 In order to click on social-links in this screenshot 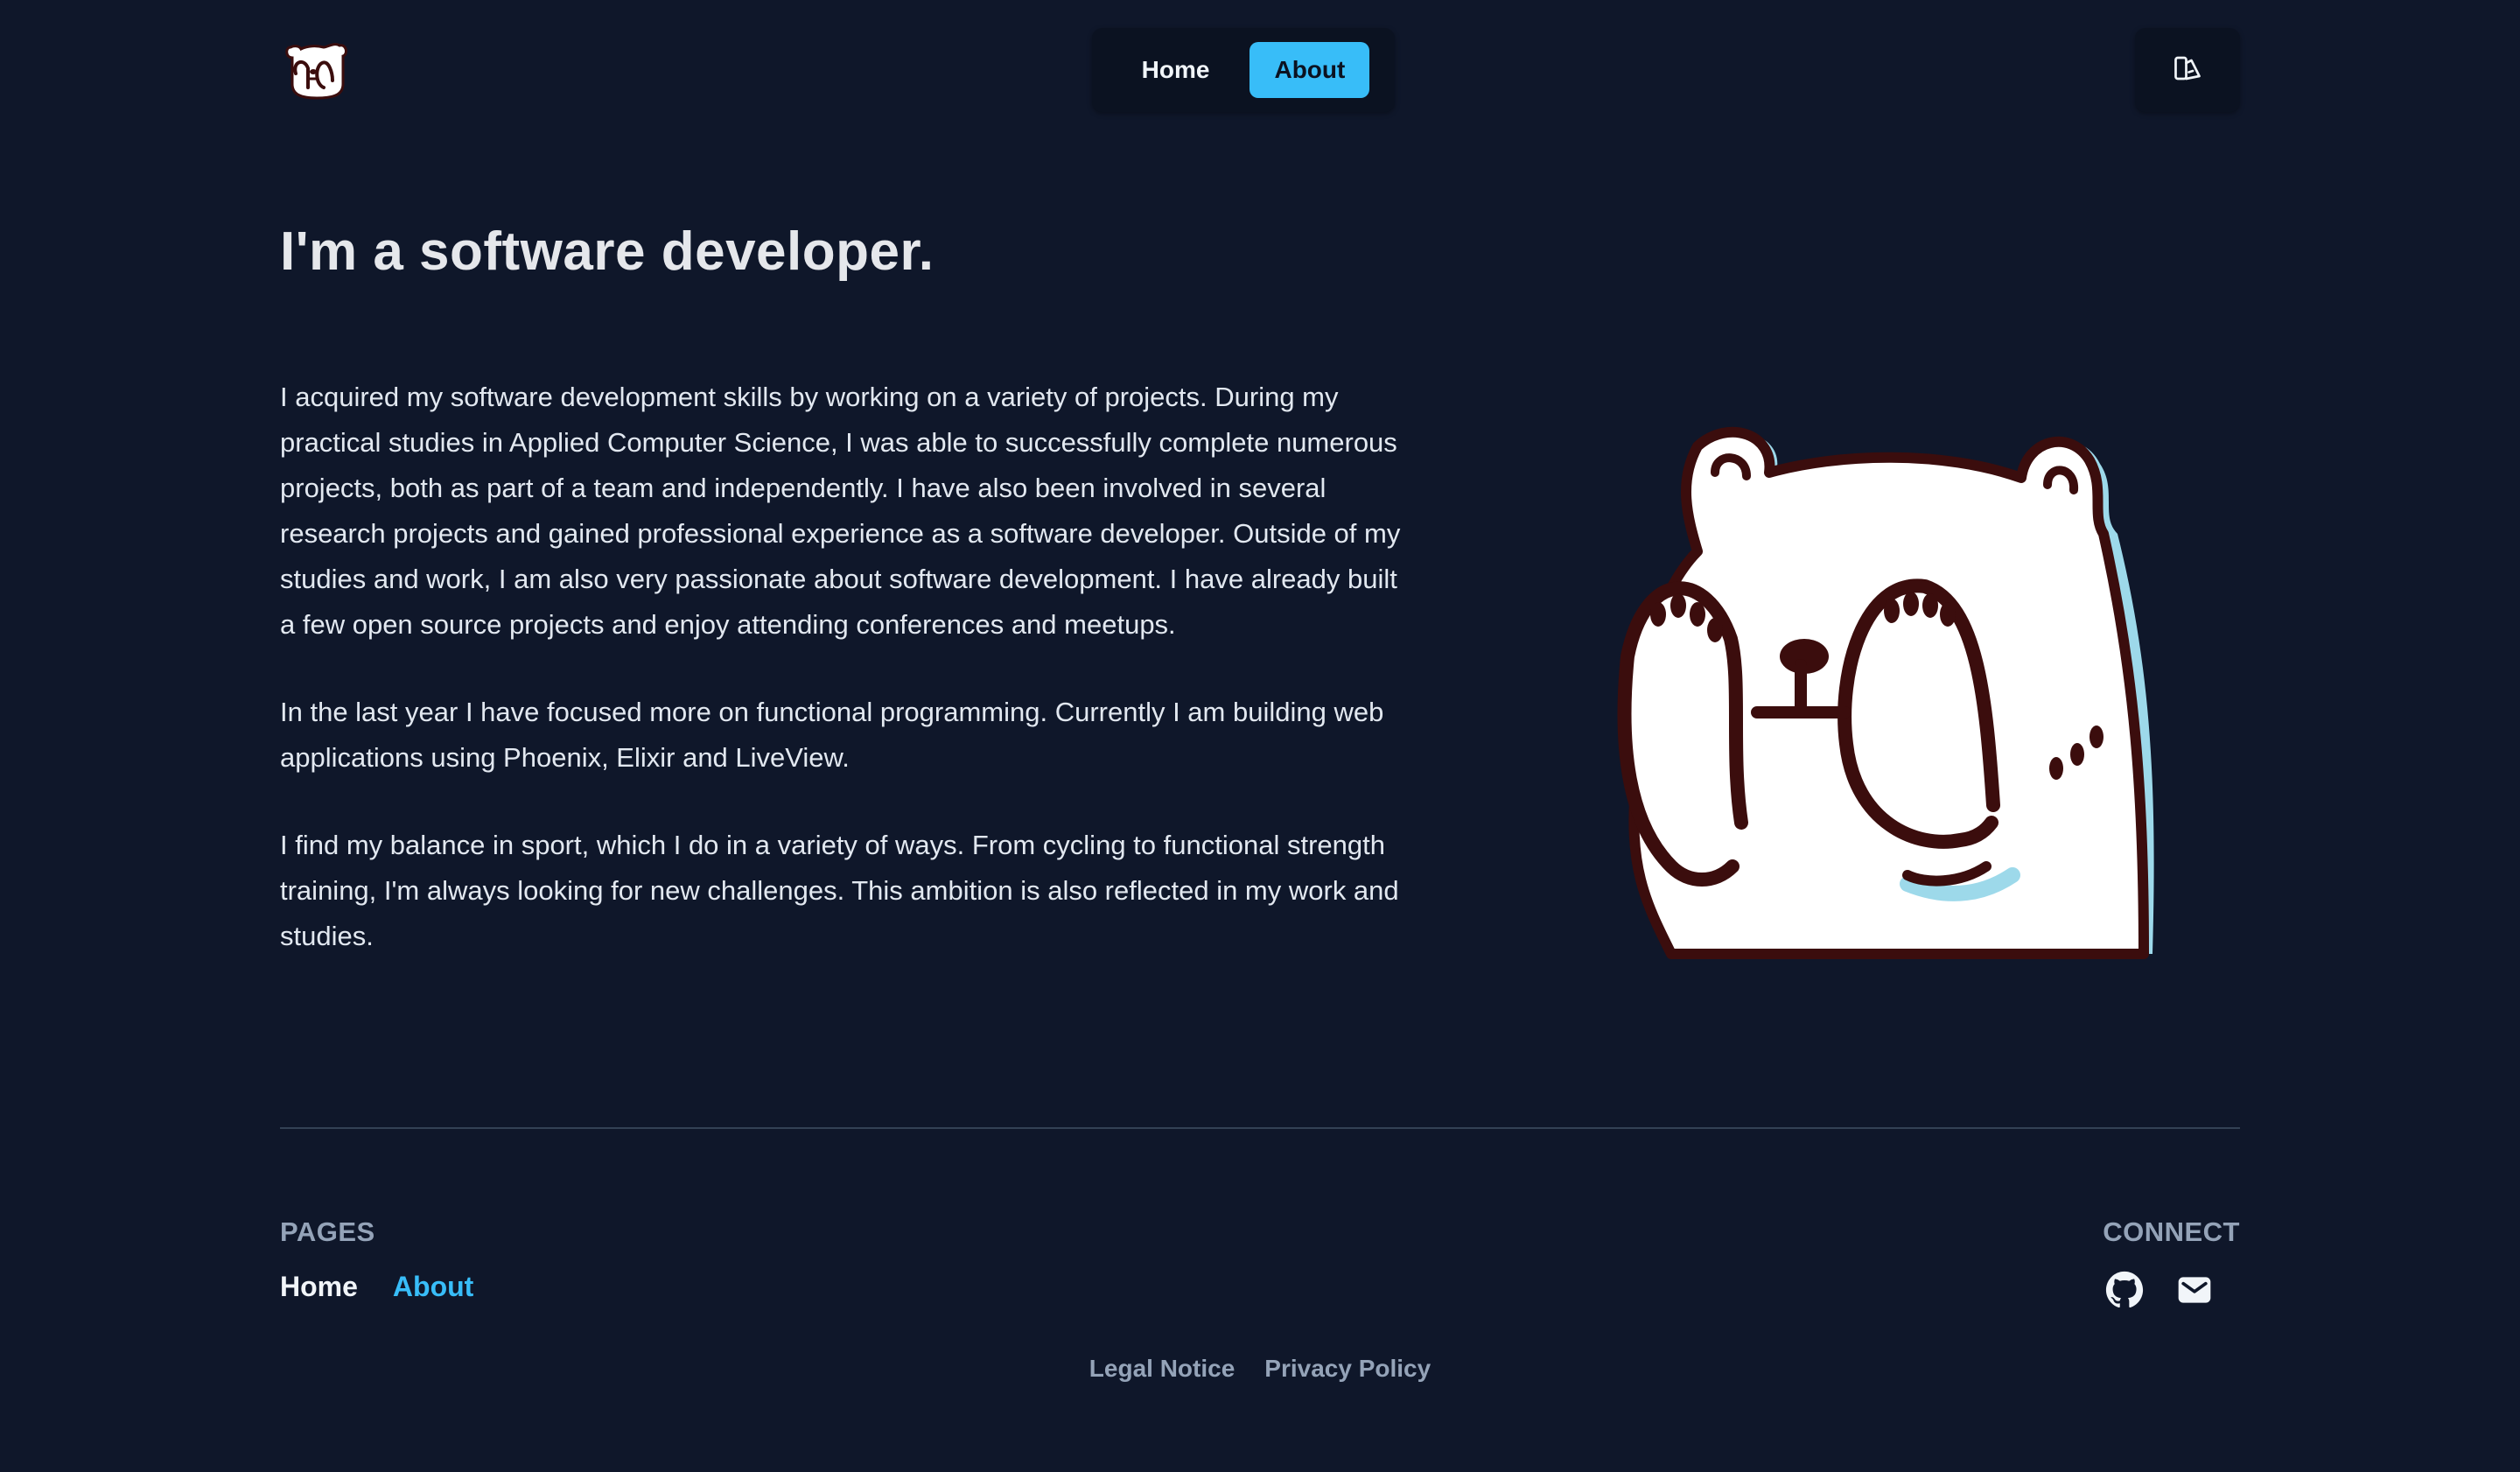, I will do `click(2172, 1290)`.